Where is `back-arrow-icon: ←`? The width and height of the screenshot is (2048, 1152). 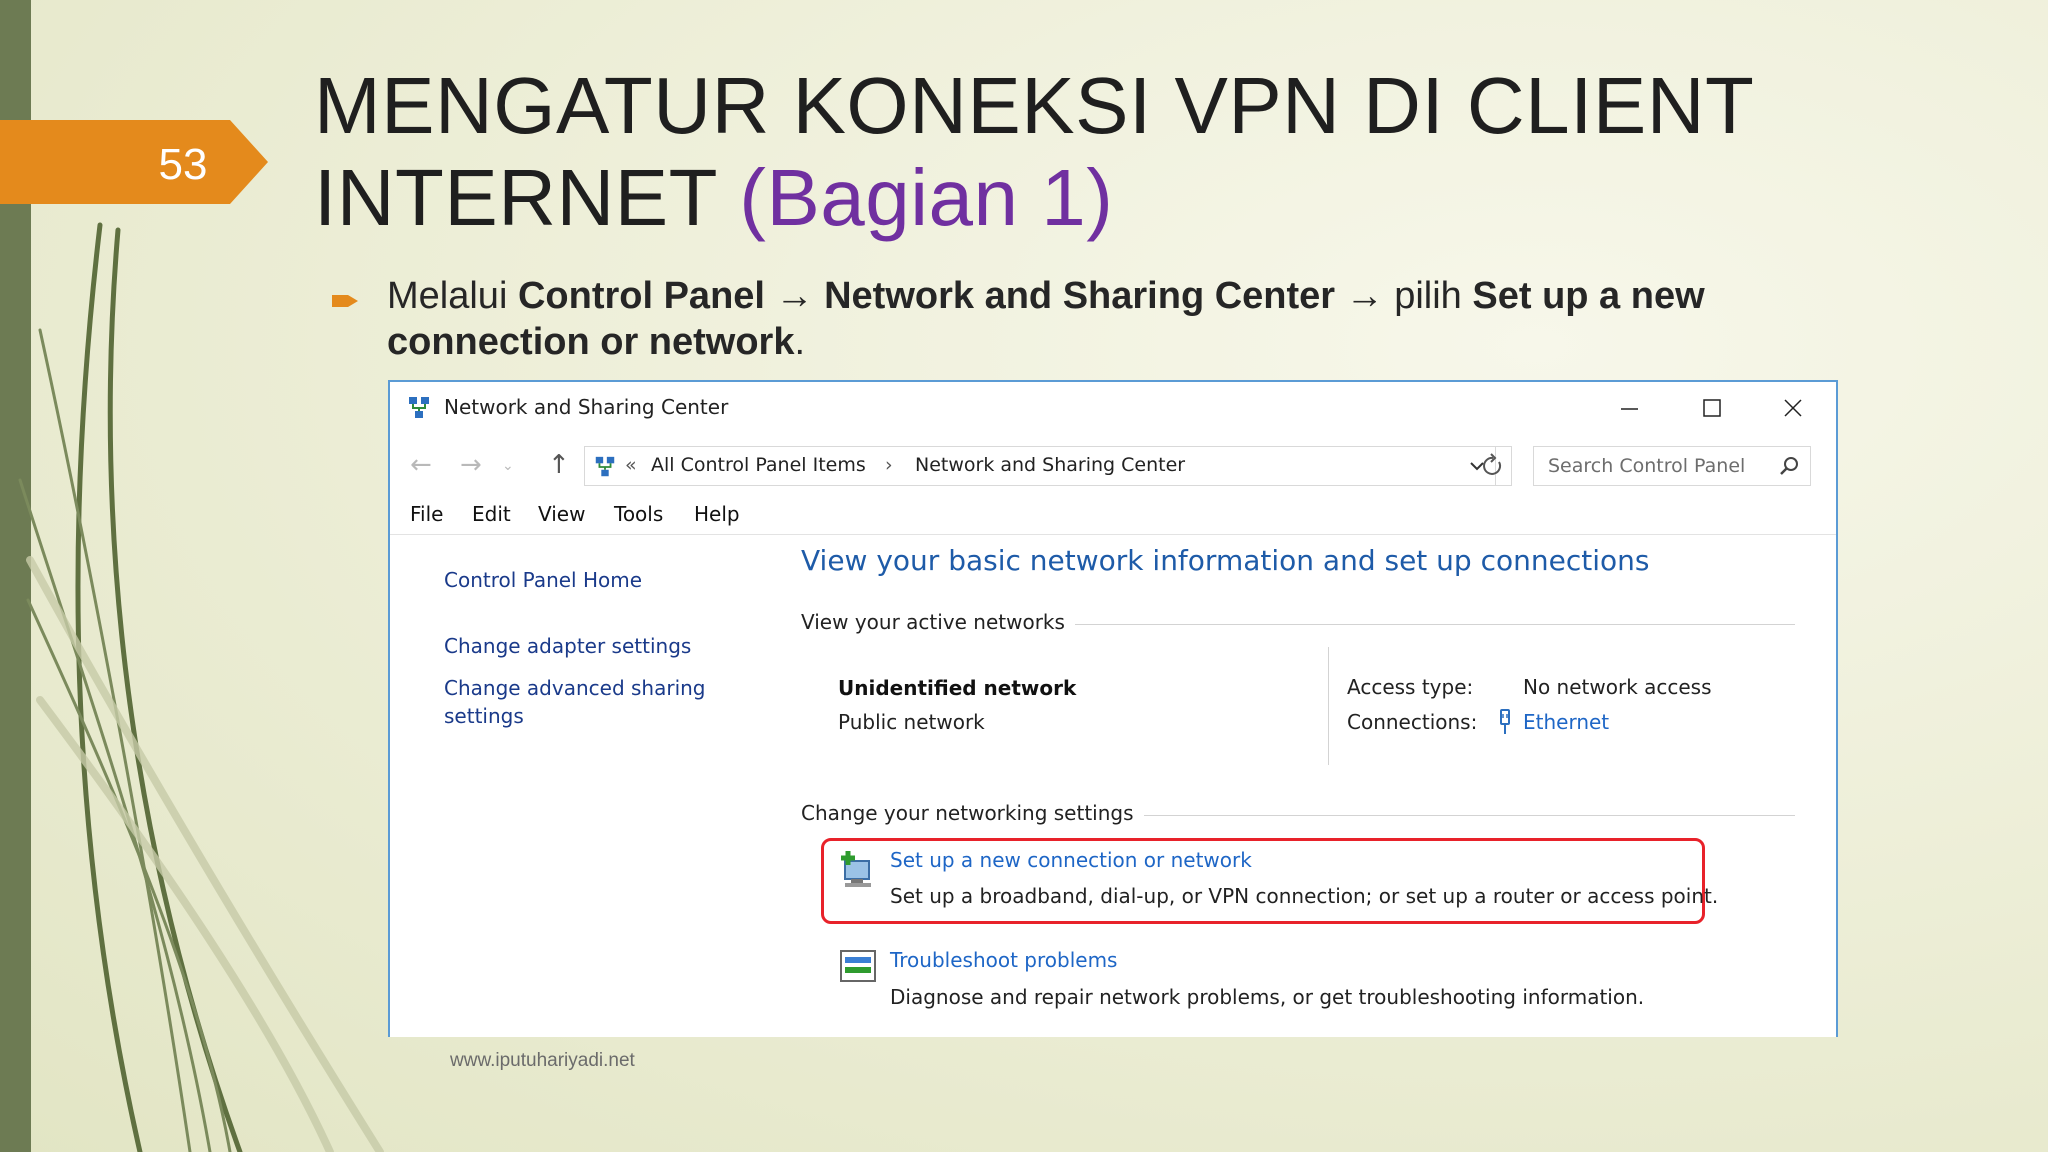
back-arrow-icon: ← is located at coordinates (421, 465).